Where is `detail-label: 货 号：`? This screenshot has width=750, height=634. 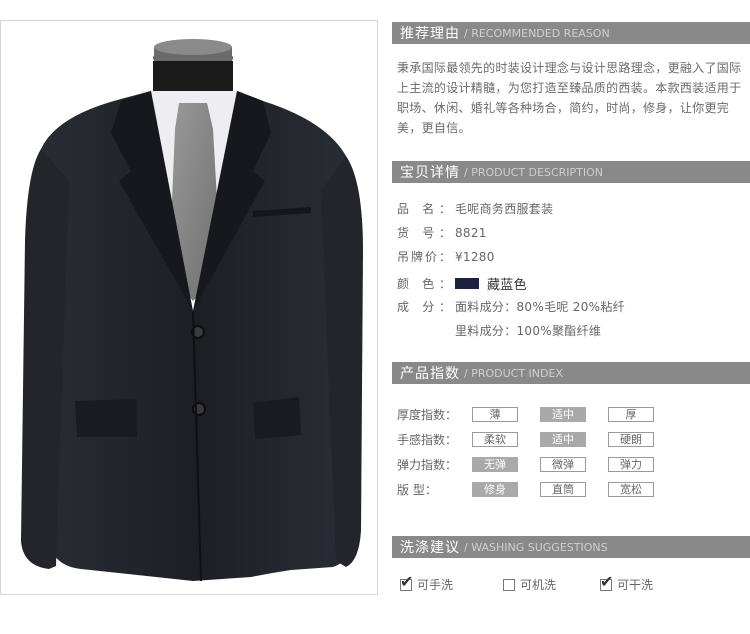 detail-label: 货 号： is located at coordinates (424, 233).